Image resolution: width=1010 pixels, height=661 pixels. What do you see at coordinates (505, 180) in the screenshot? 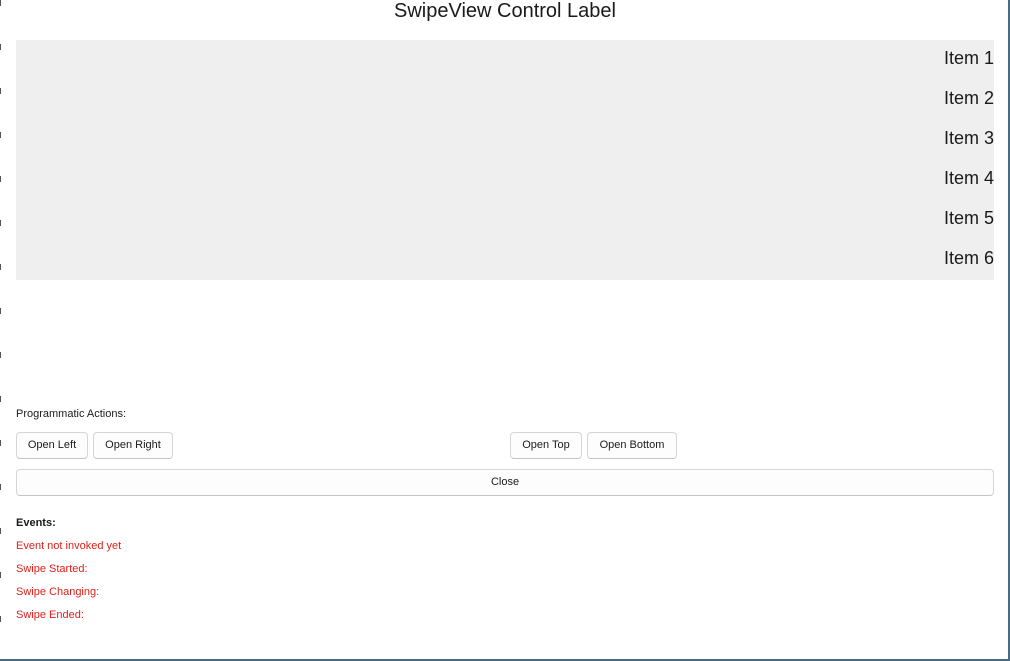
I see `swipe-item-4: Item 4` at bounding box center [505, 180].